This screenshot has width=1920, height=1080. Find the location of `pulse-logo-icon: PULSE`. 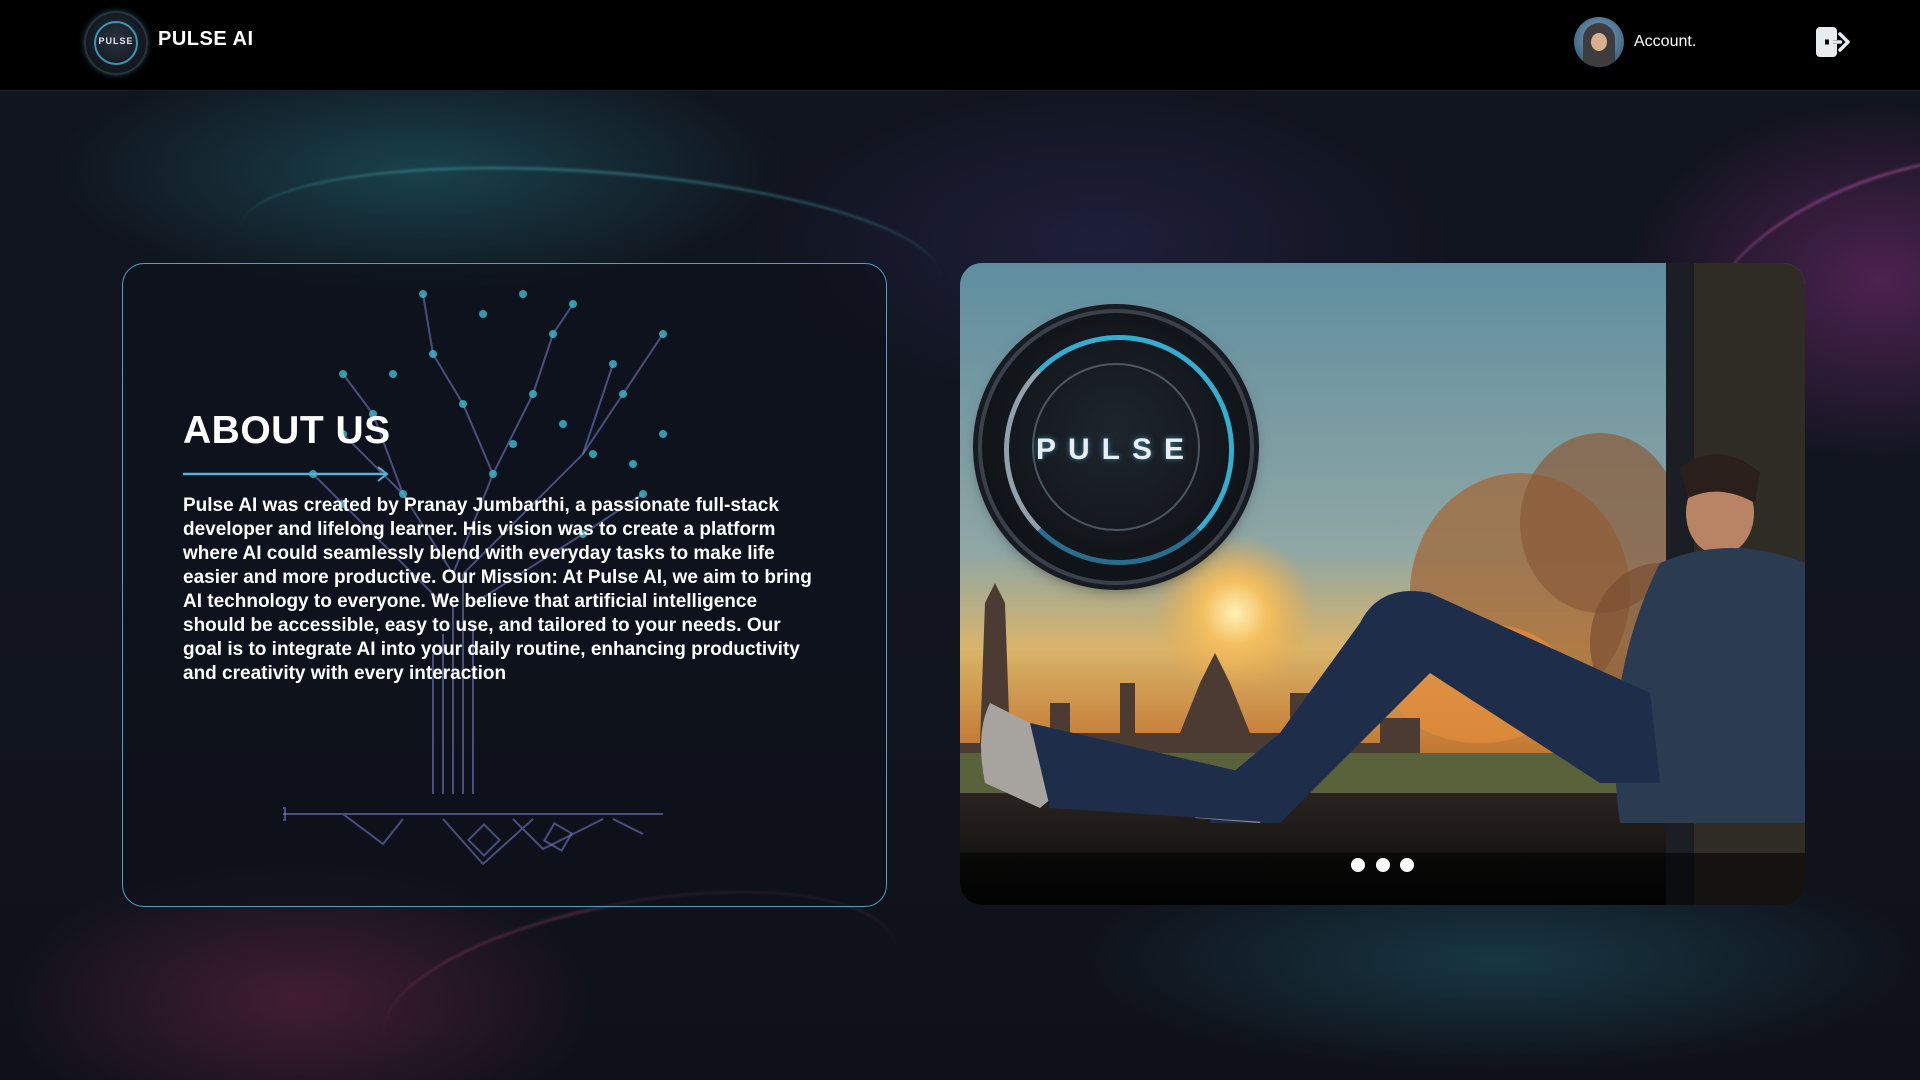

pulse-logo-icon: PULSE is located at coordinates (116, 43).